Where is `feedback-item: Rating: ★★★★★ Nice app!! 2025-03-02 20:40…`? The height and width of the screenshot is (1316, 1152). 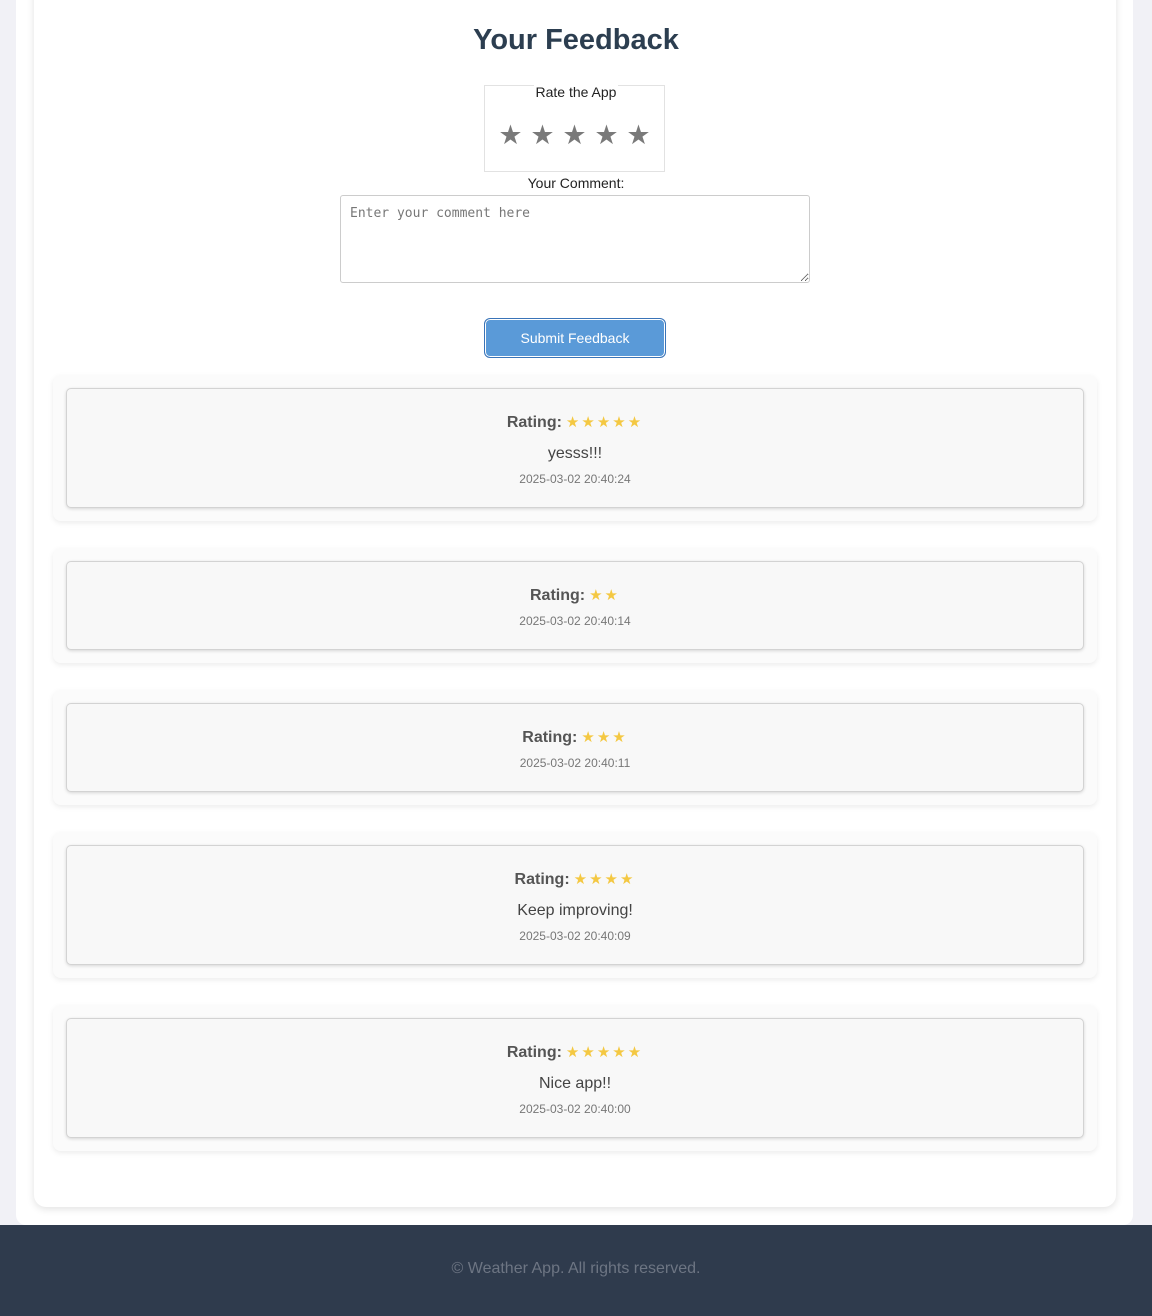 feedback-item: Rating: ★★★★★ Nice app!! 2025-03-02 20:40… is located at coordinates (575, 1078).